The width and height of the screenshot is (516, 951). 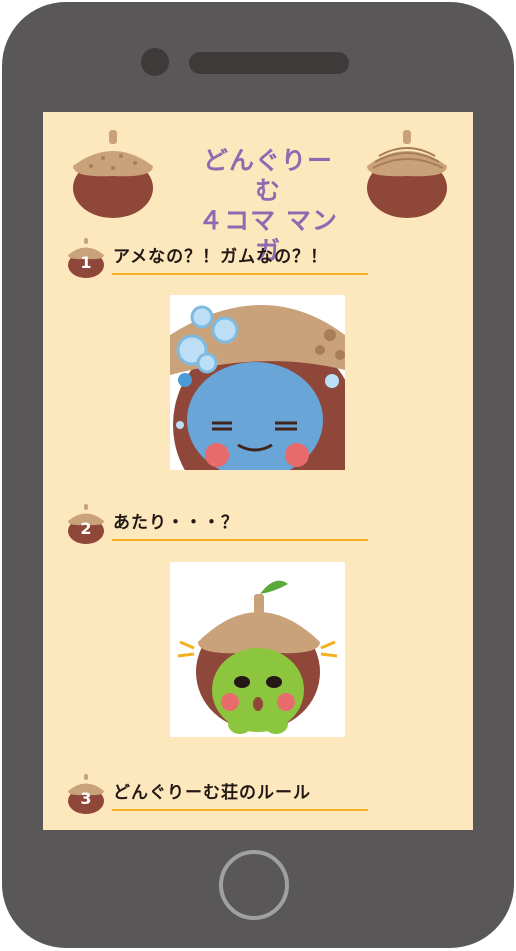 What do you see at coordinates (267, 175) in the screenshot?
I see `title-line-1: どんぐりーむ` at bounding box center [267, 175].